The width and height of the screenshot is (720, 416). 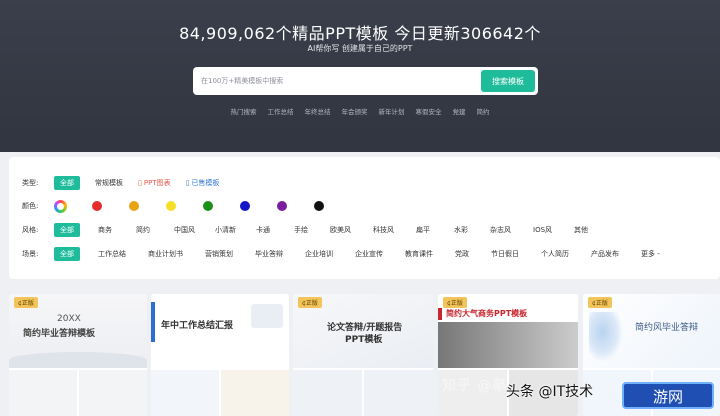 I want to click on type-option-regular: 常规模板, so click(x=109, y=183).